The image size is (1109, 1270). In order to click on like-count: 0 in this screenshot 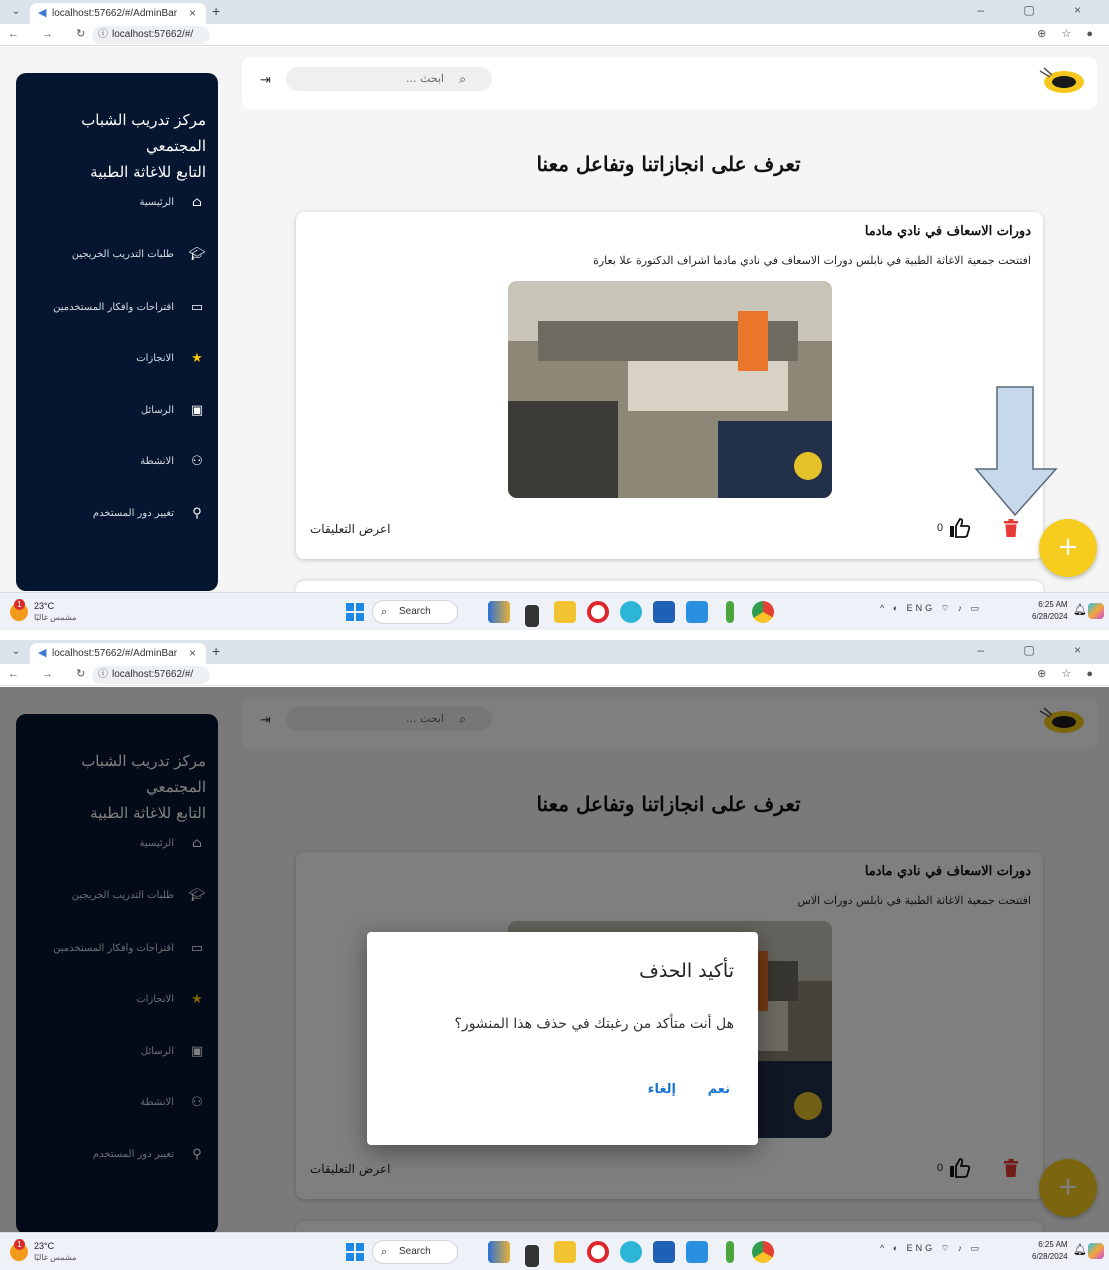, I will do `click(940, 528)`.